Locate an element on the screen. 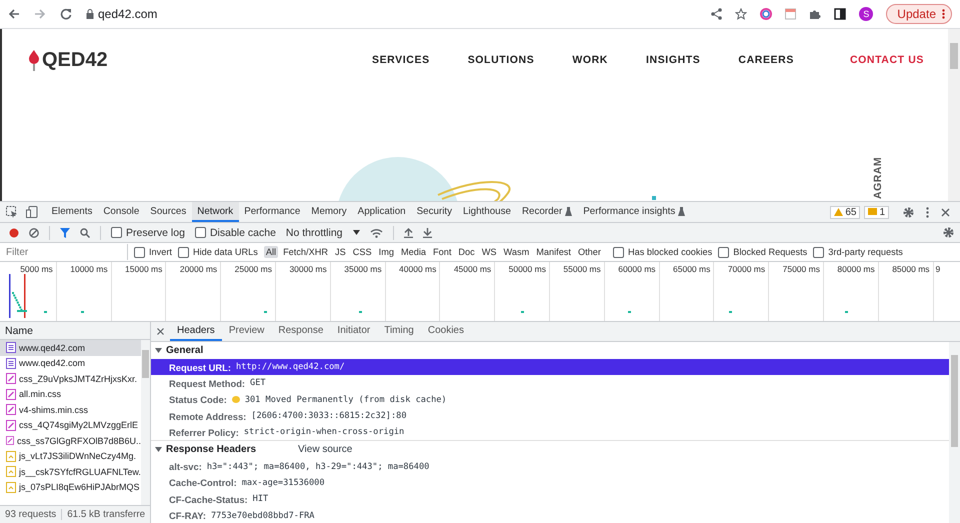 This screenshot has width=960, height=523. detail-tab: Timing is located at coordinates (399, 331).